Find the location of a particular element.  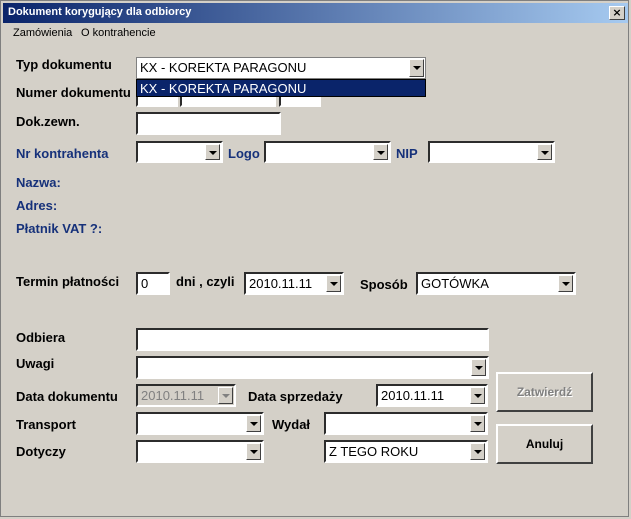

payment-date-value: 2010.11.11 is located at coordinates (281, 283).